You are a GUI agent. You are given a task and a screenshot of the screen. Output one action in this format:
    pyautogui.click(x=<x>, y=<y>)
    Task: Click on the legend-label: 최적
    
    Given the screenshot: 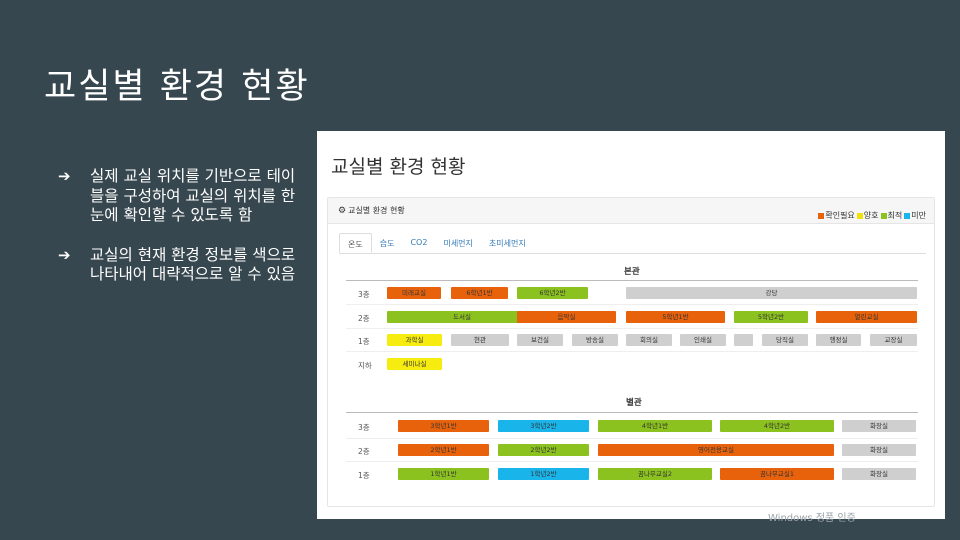 What is the action you would take?
    pyautogui.click(x=895, y=215)
    